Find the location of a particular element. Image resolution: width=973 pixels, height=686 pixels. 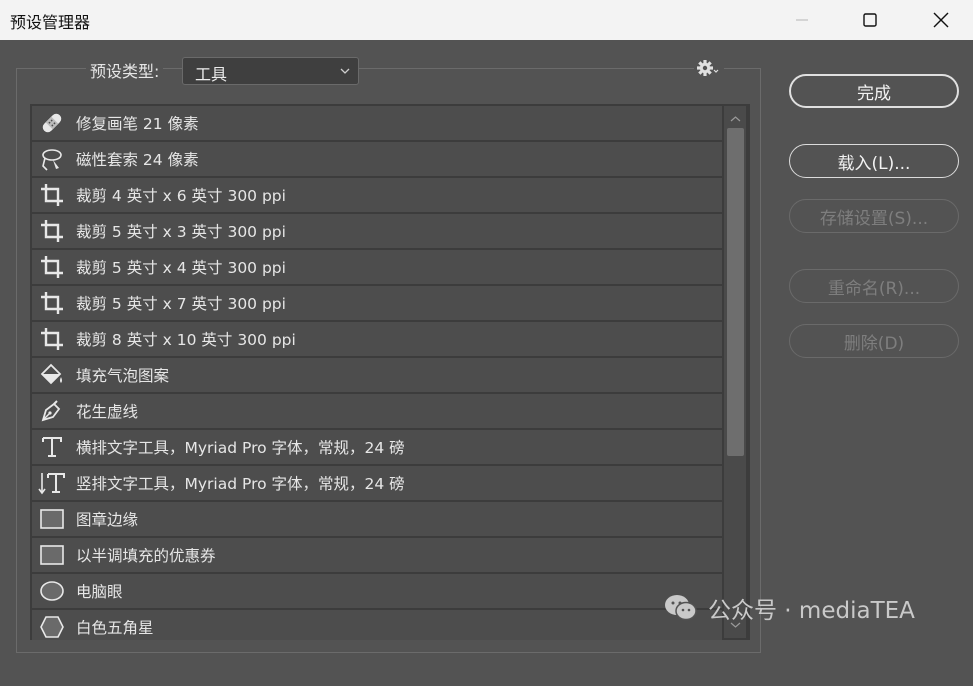

delete-button: 删除(D) is located at coordinates (874, 341).